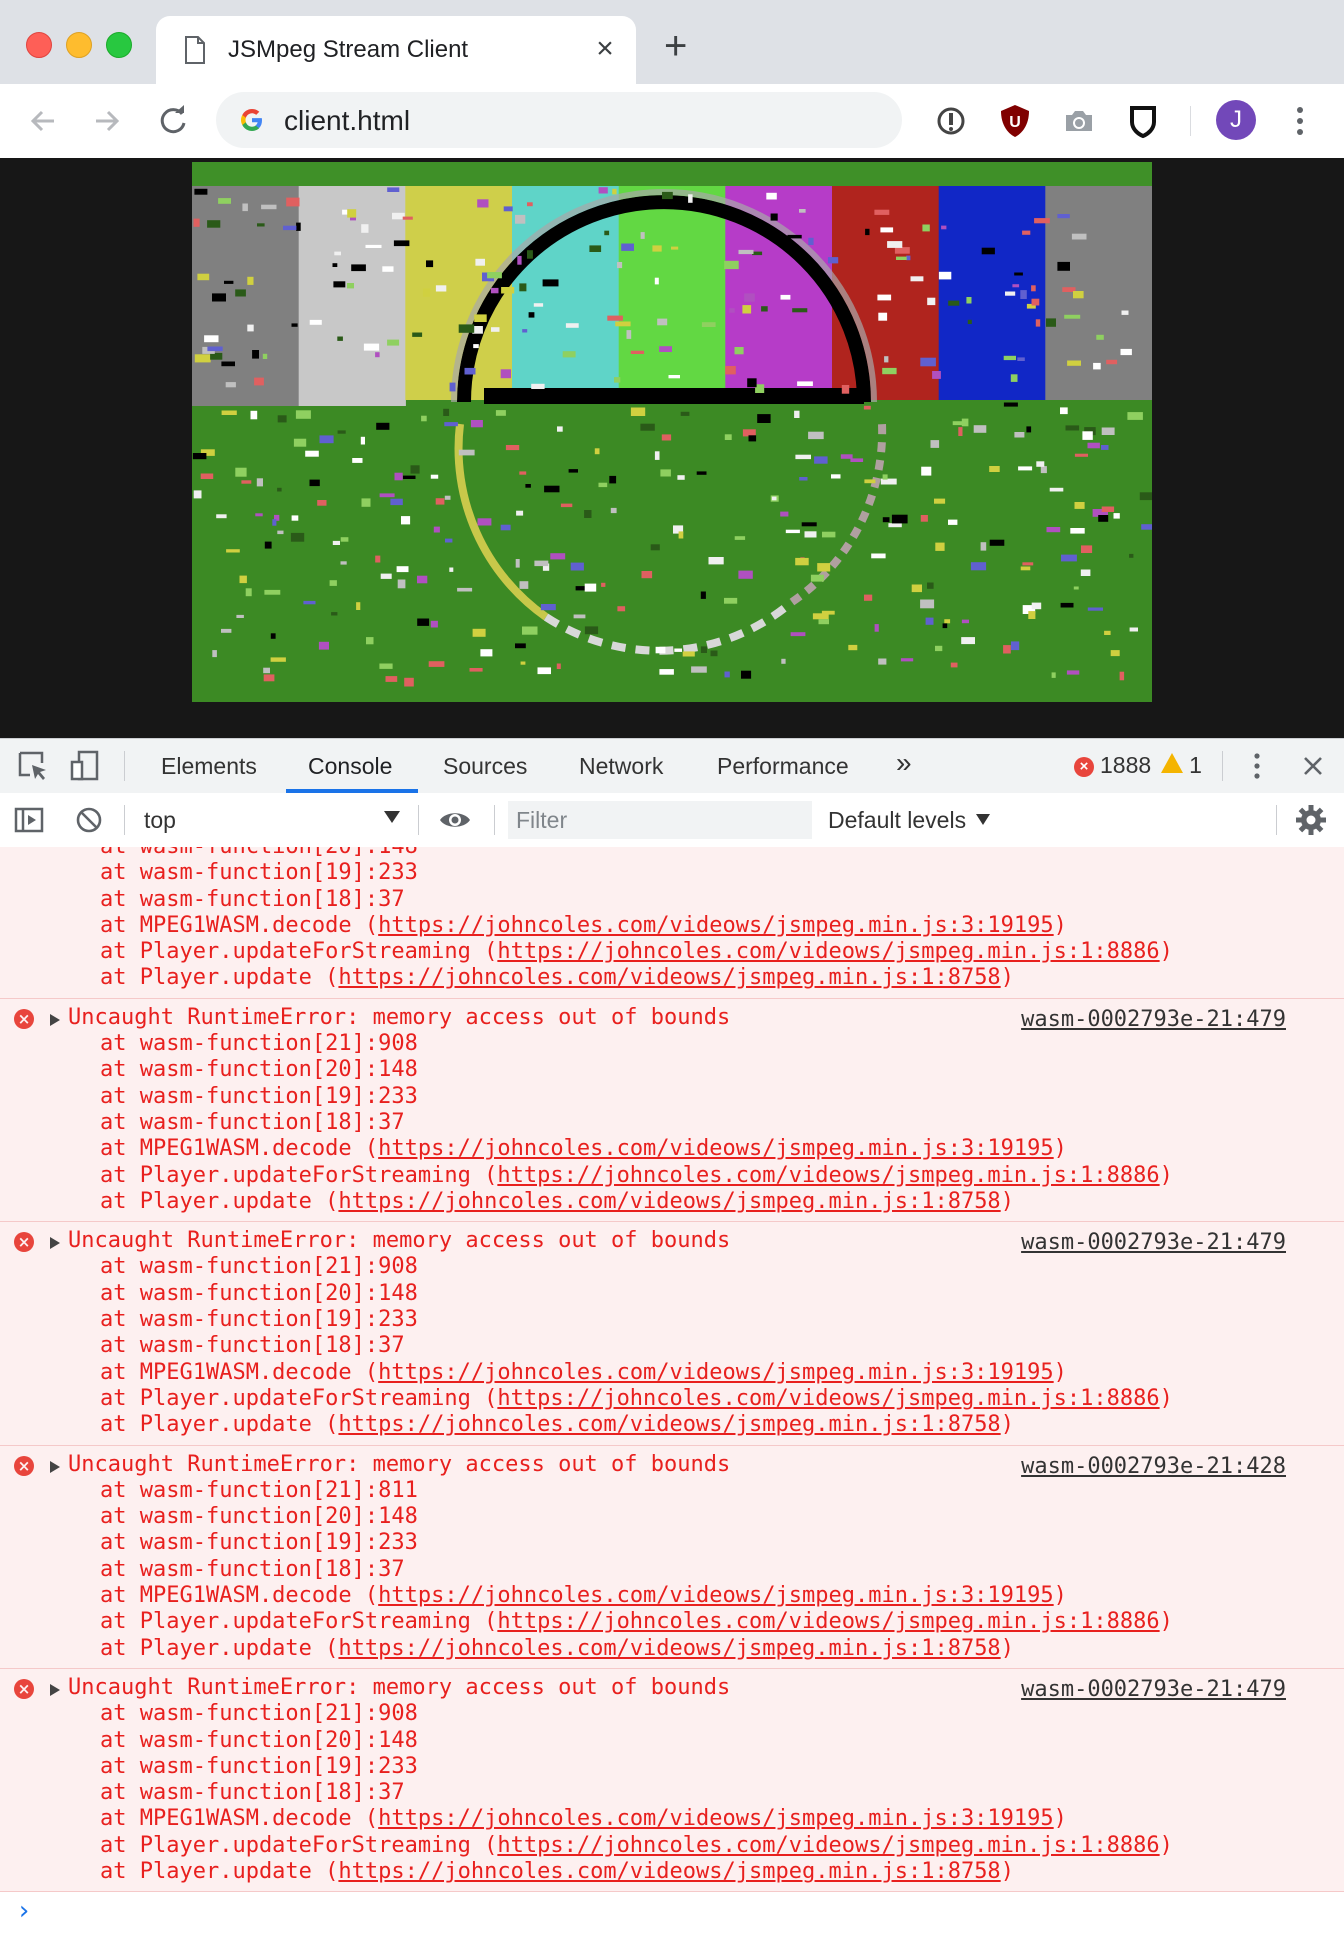 The image size is (1344, 1949). I want to click on clear-console-icon, so click(89, 820).